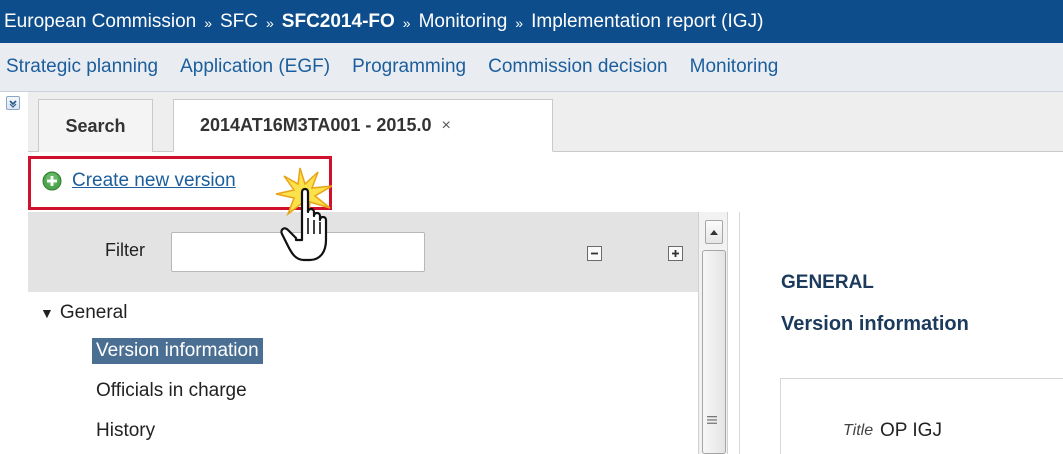  Describe the element at coordinates (409, 67) in the screenshot. I see `menu-item-programming: Programming` at that location.